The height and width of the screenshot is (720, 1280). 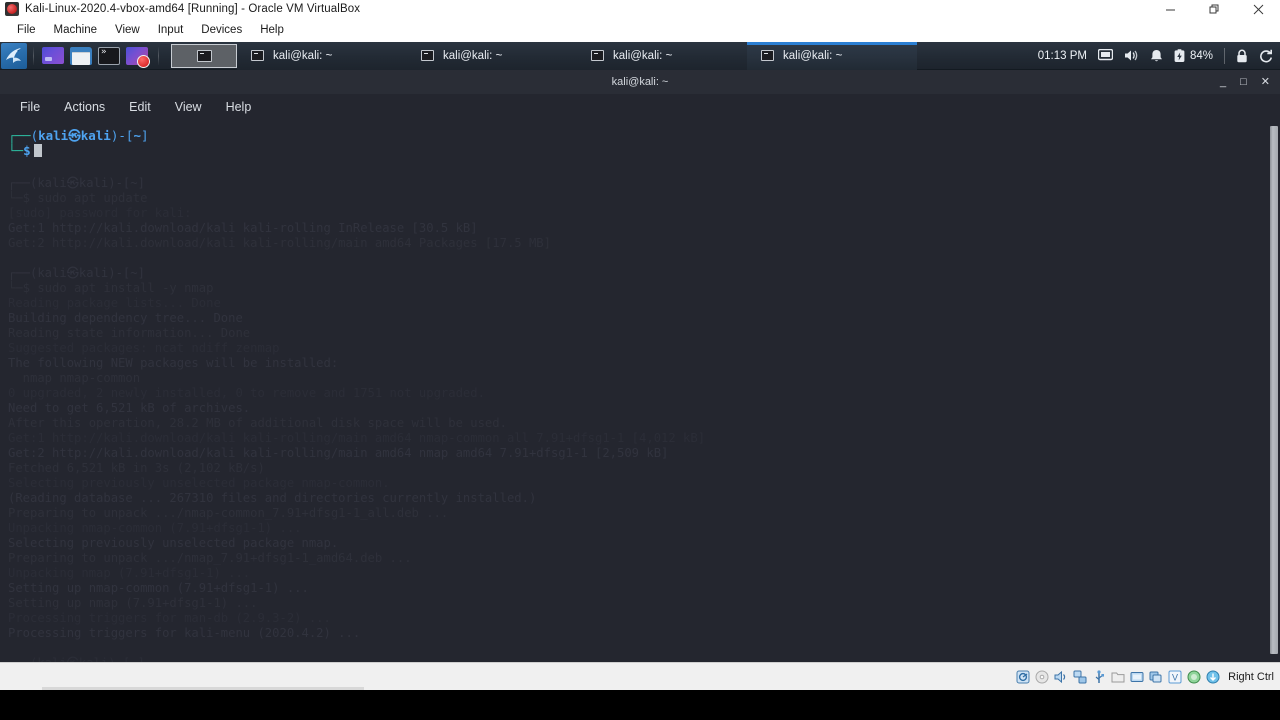 What do you see at coordinates (171, 30) in the screenshot?
I see `menu-input: Input` at bounding box center [171, 30].